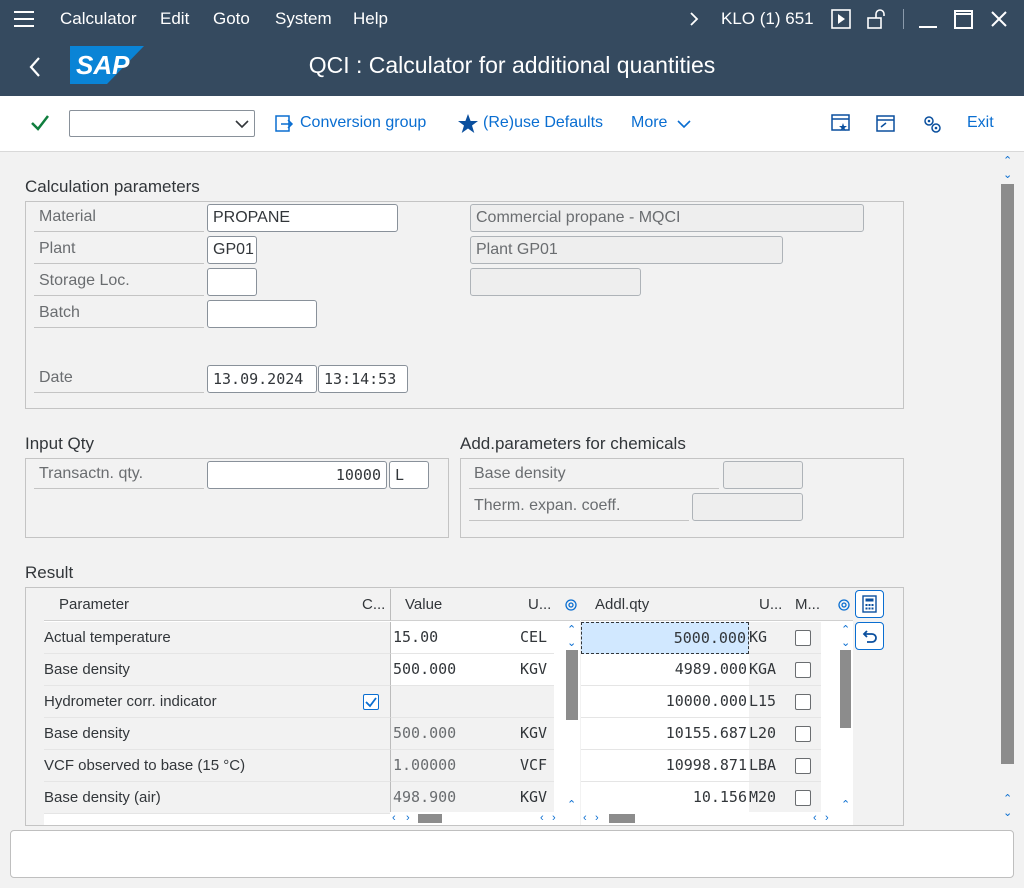 This screenshot has height=888, width=1024. What do you see at coordinates (284, 124) in the screenshot?
I see `conversion-group-icon` at bounding box center [284, 124].